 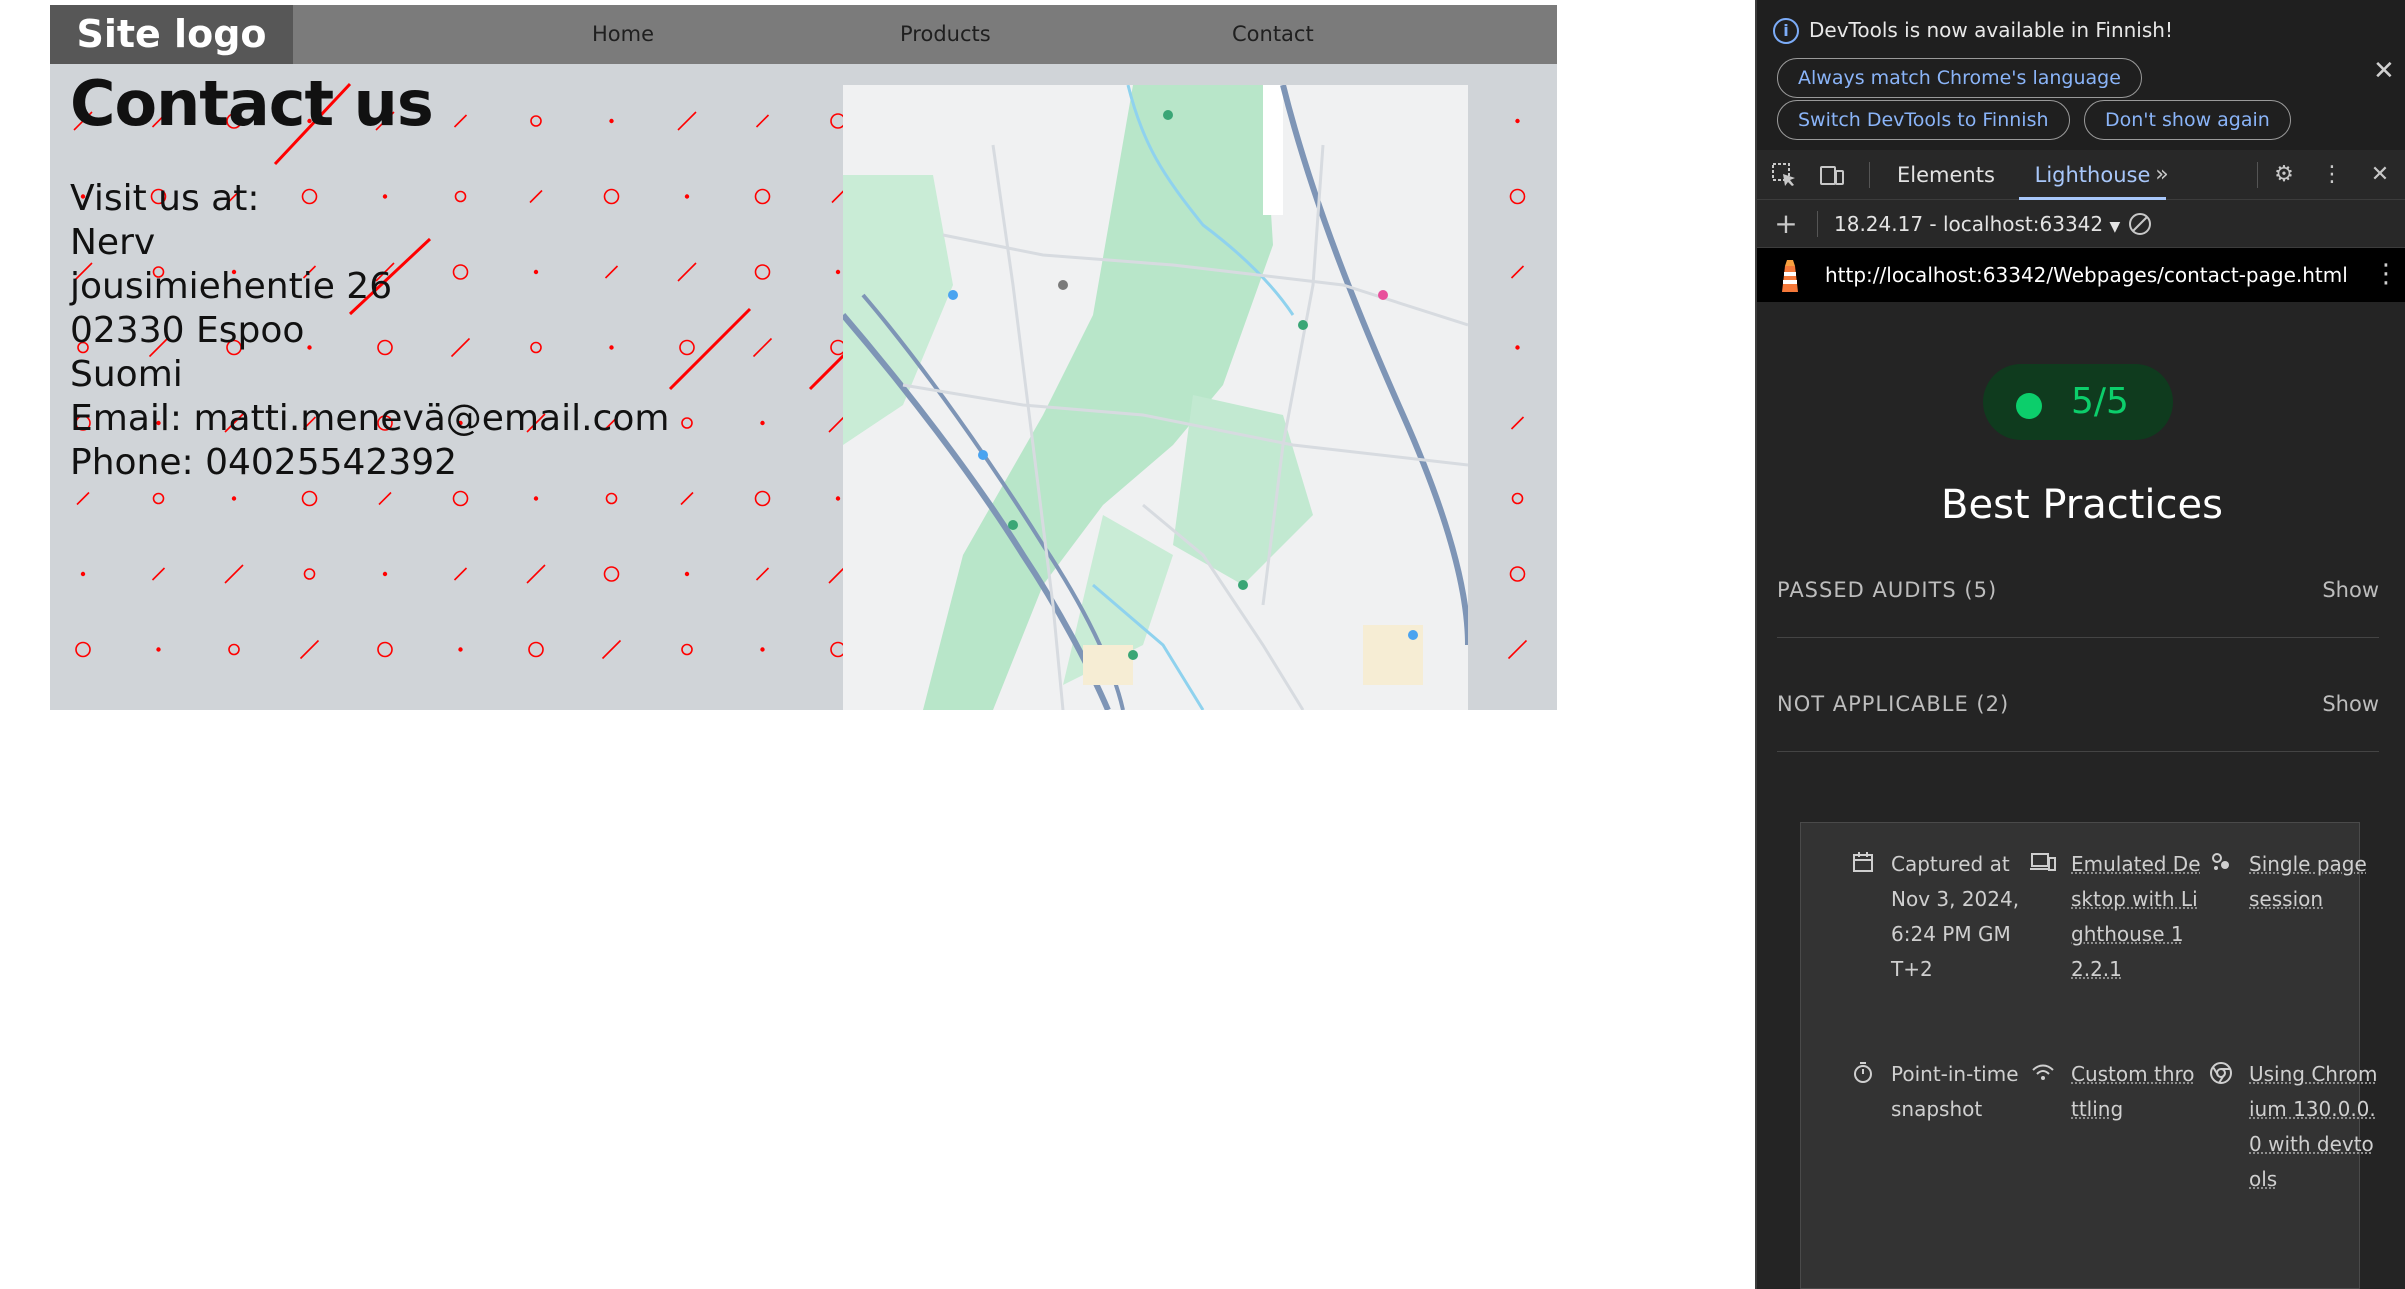 I want to click on report-selector-label: 18.24.17 - localhost:63342, so click(x=1969, y=224).